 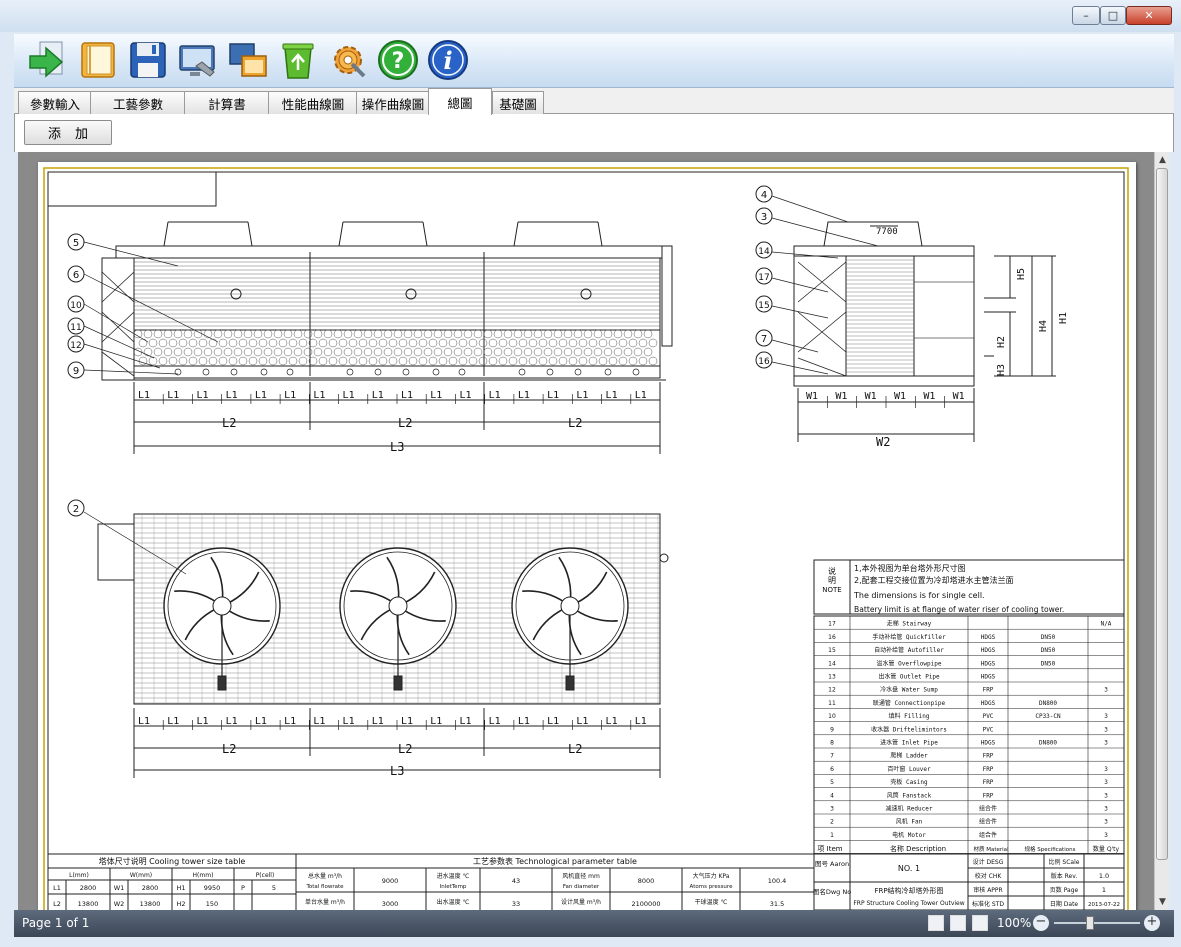 I want to click on callout-17: 17, so click(x=763, y=278).